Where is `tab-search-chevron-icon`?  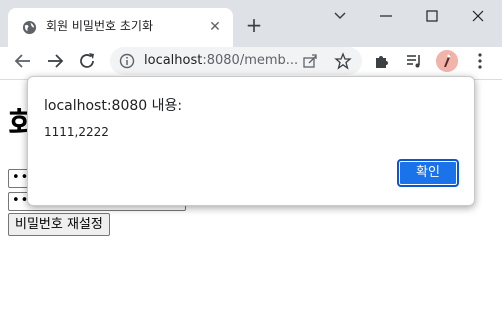
tab-search-chevron-icon is located at coordinates (340, 16).